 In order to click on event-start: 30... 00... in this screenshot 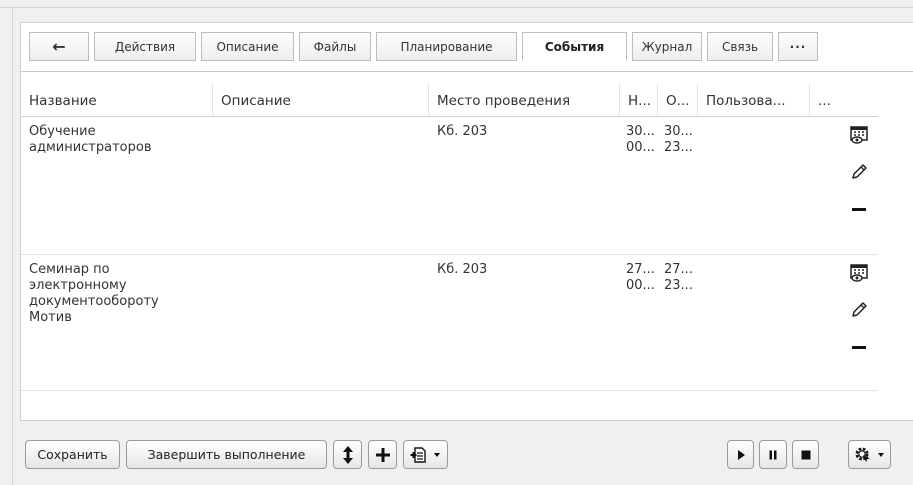, I will do `click(640, 139)`.